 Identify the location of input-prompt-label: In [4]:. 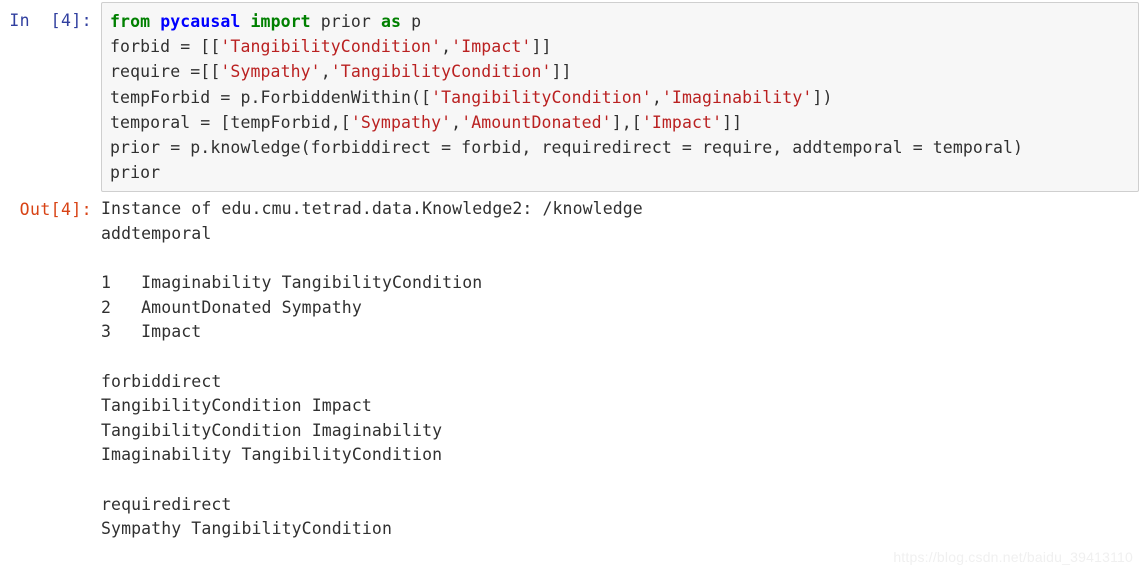
(50, 20).